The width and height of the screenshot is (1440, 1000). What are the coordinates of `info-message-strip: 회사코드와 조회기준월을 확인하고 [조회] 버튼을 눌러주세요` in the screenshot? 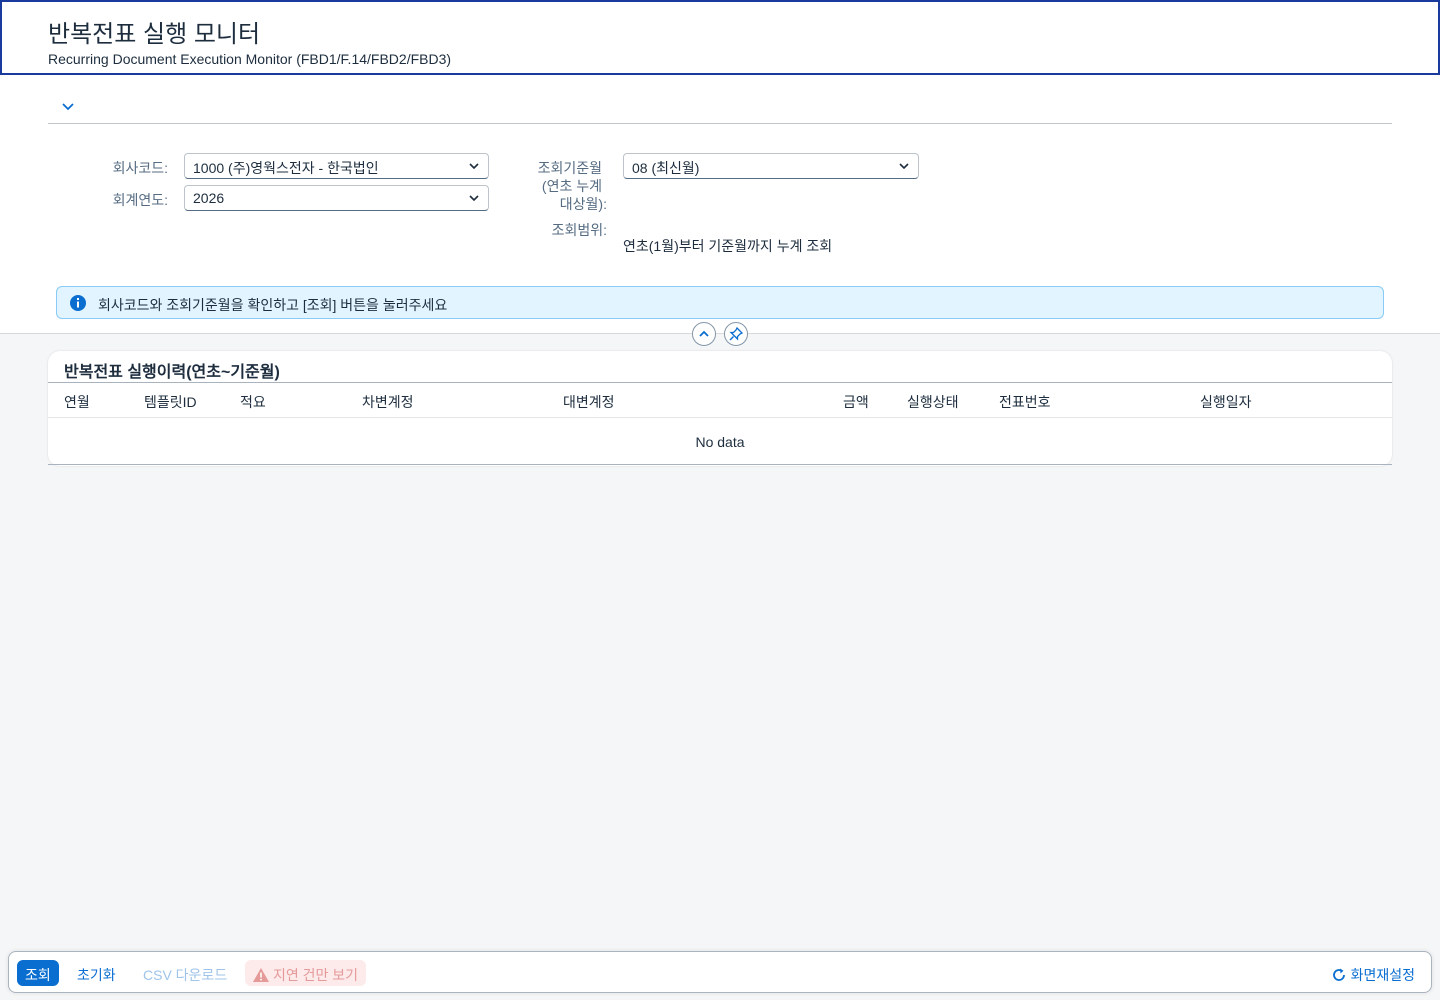 It's located at (720, 302).